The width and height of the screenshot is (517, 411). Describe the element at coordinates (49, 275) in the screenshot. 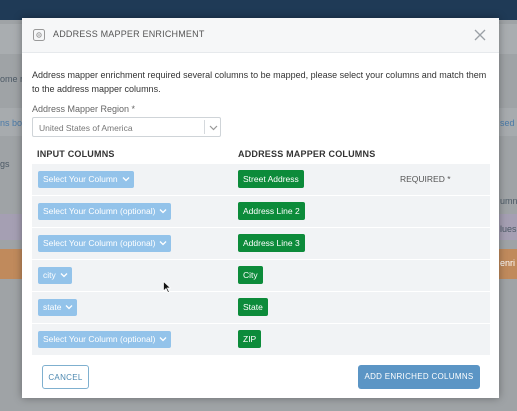

I see `dropdown-label: city` at that location.